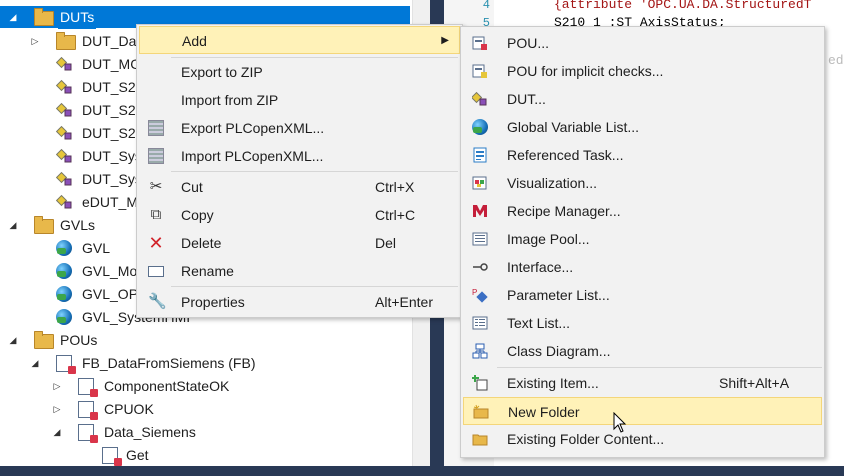  What do you see at coordinates (479, 71) in the screenshot?
I see `pou-checks-icon` at bounding box center [479, 71].